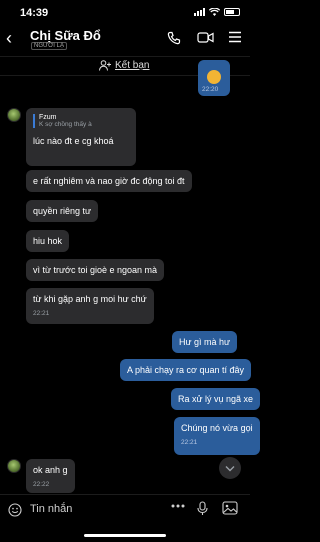  What do you see at coordinates (125, 40) in the screenshot?
I see `chat-header: ‹ Chị Sữa Đổ NGƯỜI LẠ` at bounding box center [125, 40].